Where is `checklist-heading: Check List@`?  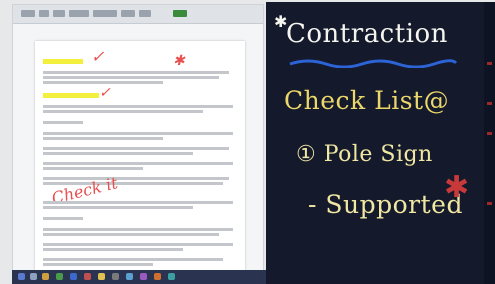
checklist-heading: Check List@ is located at coordinates (367, 100).